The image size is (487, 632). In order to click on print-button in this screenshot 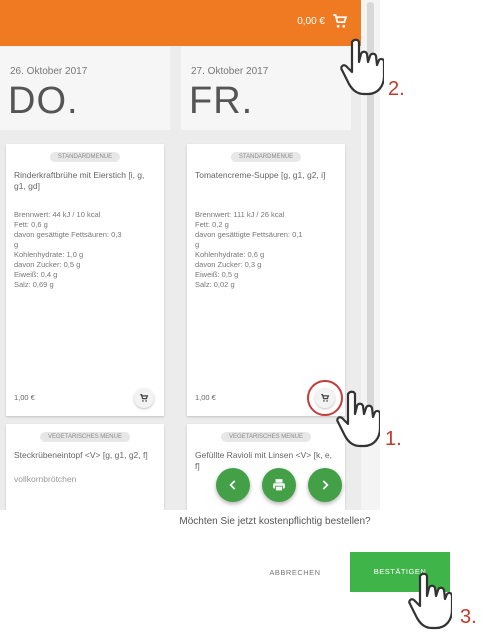, I will do `click(279, 485)`.